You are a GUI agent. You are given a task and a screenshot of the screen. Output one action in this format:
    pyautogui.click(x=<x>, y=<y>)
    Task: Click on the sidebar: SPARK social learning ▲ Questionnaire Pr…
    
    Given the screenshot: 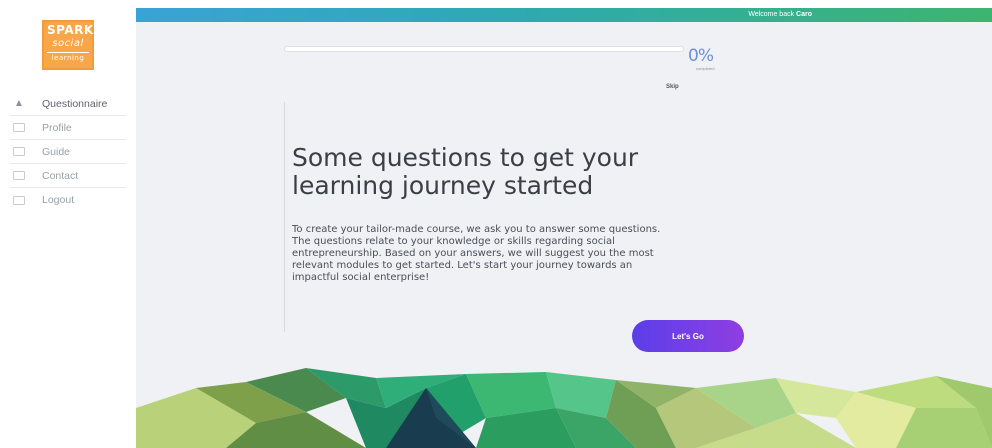 What is the action you would take?
    pyautogui.click(x=67, y=224)
    